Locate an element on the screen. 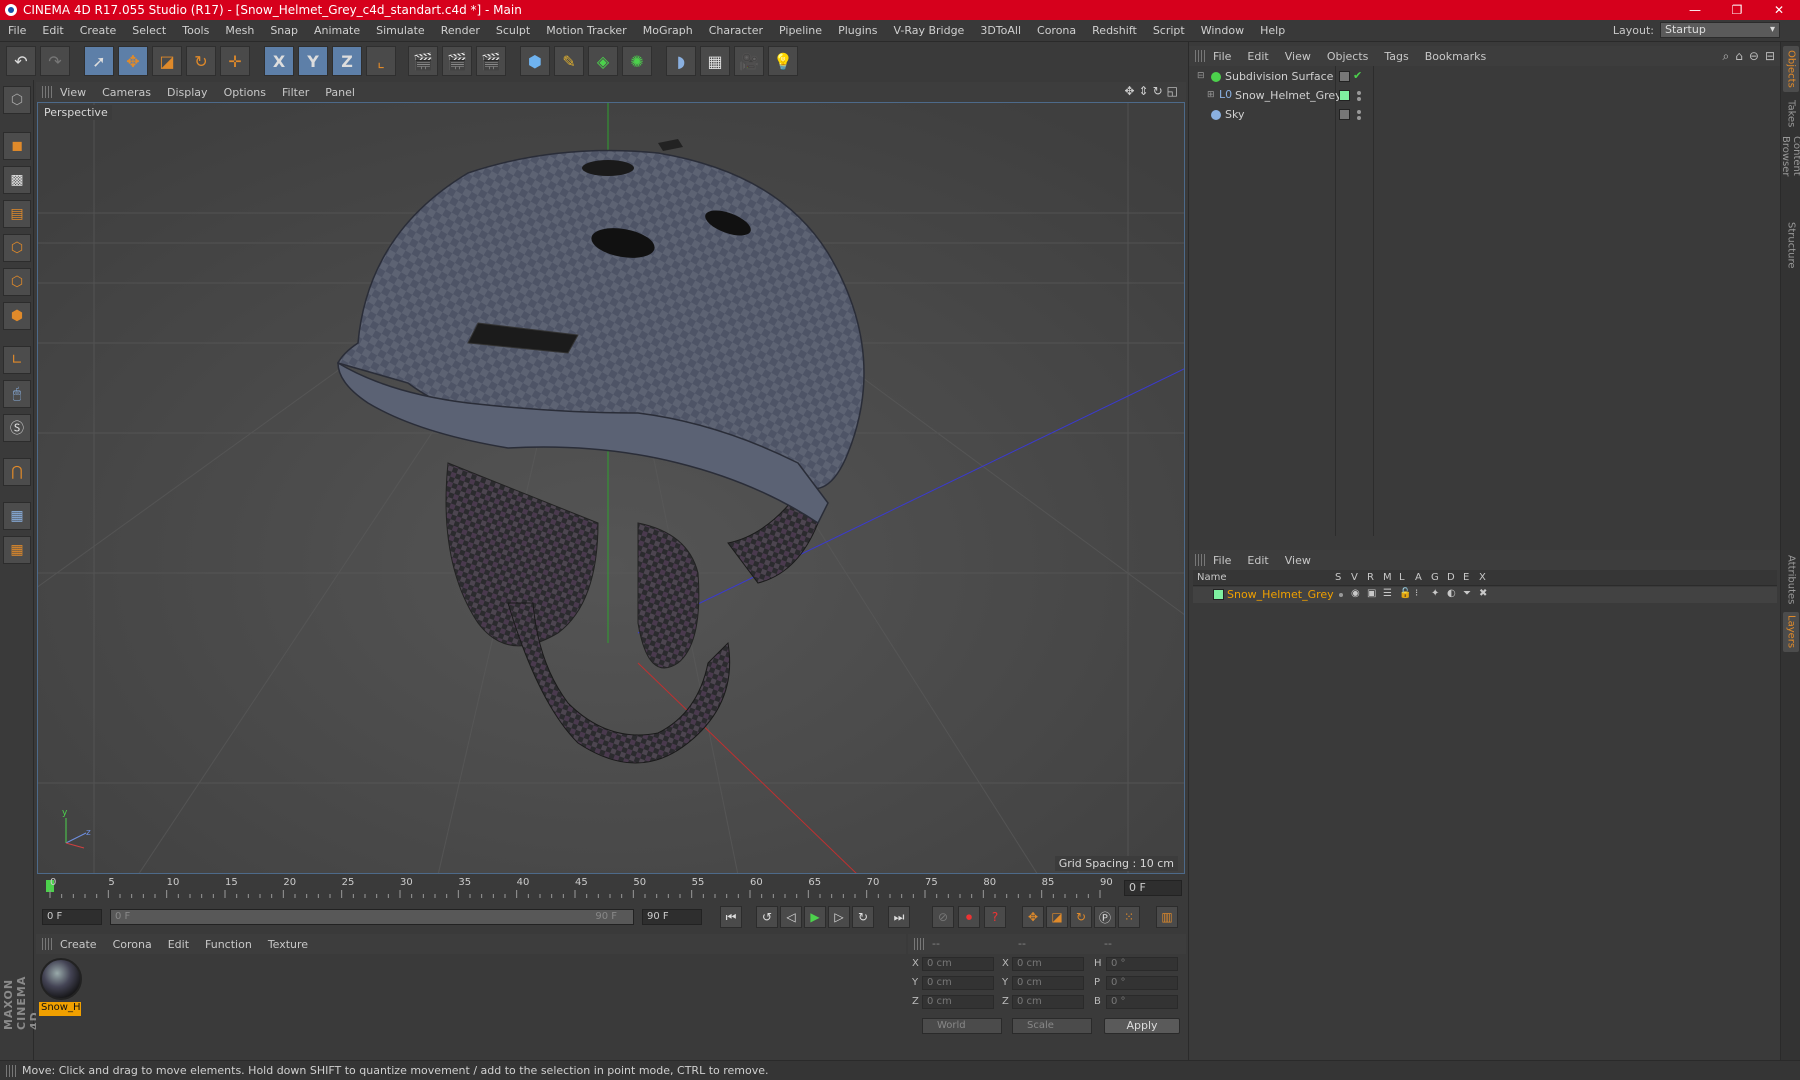 This screenshot has width=1800, height=1080. xref-icon: ✖ is located at coordinates (1483, 593).